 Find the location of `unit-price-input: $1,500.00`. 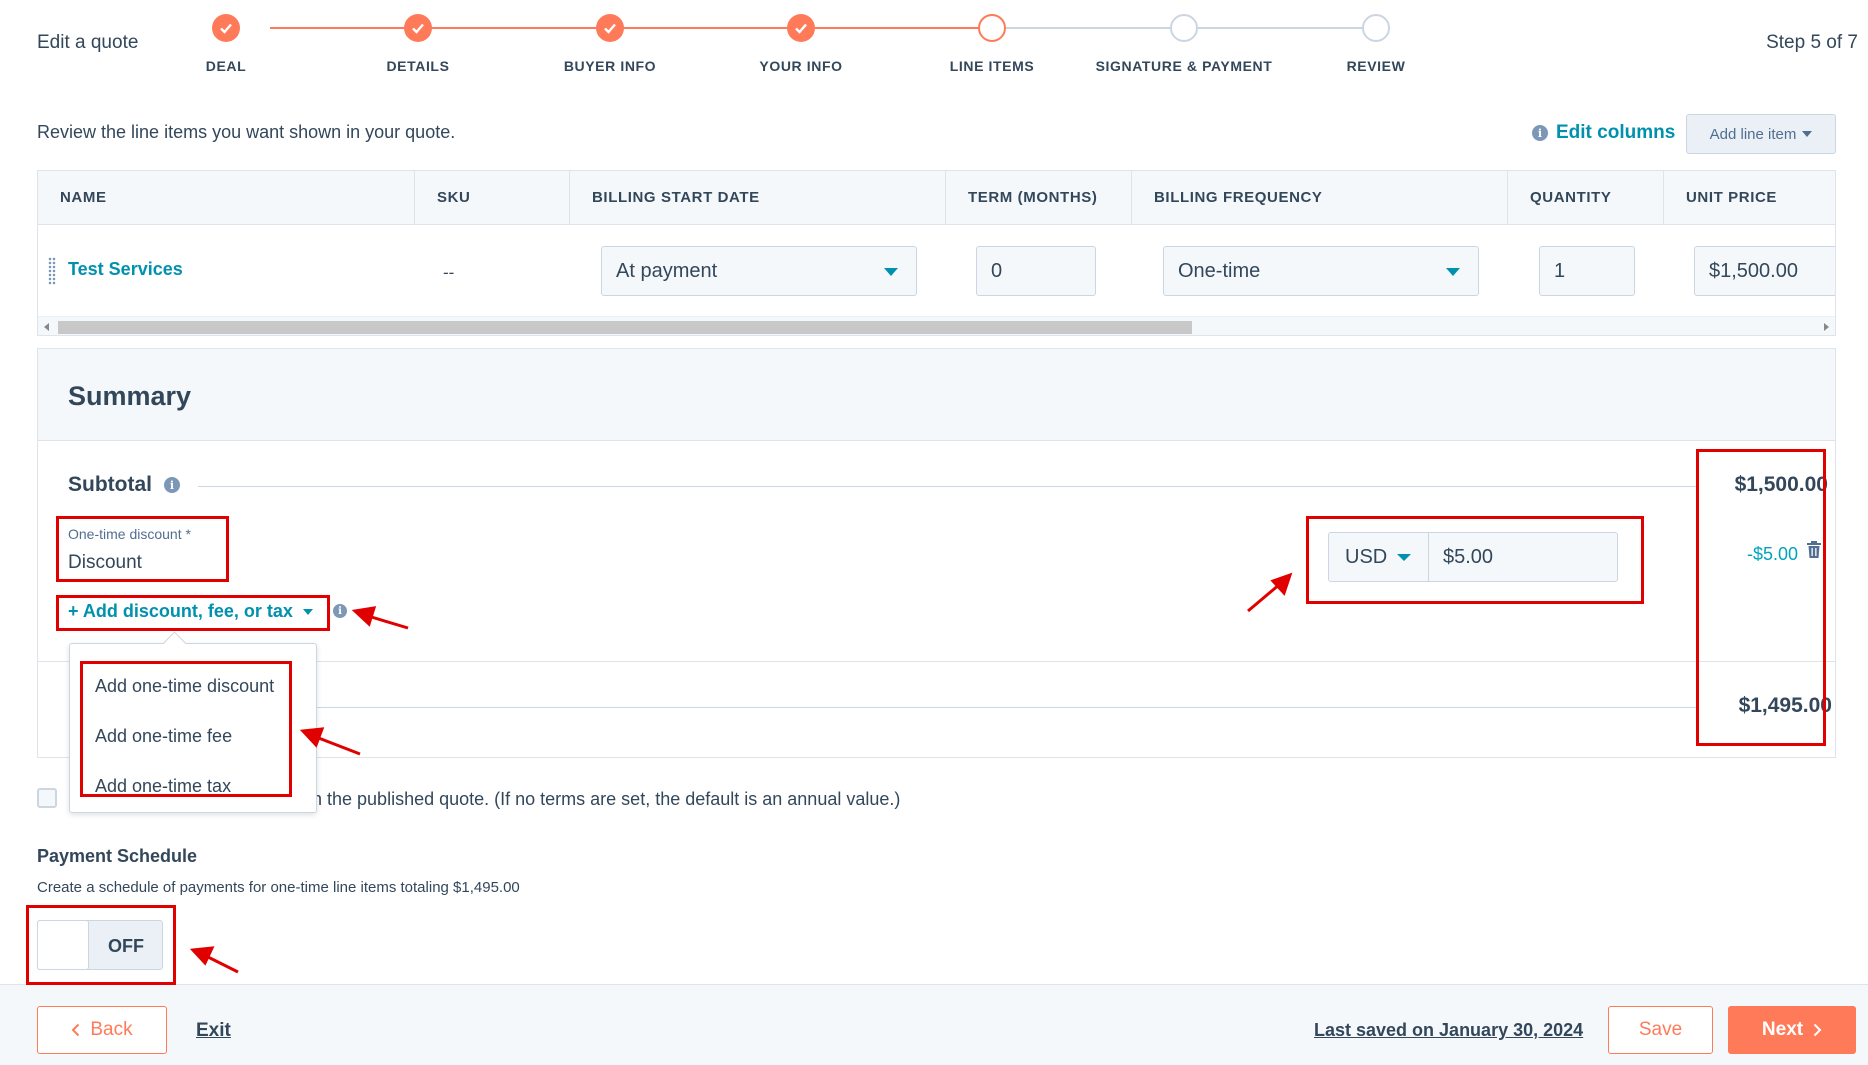

unit-price-input: $1,500.00 is located at coordinates (1764, 271).